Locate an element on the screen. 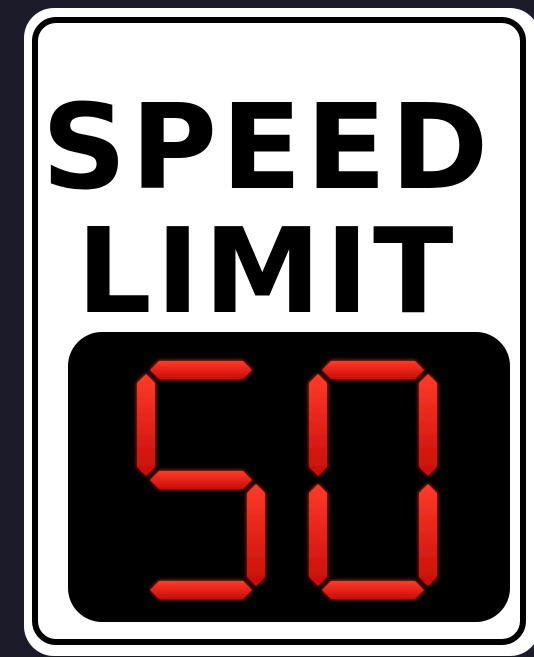 The width and height of the screenshot is (534, 657). digit-1-segment-g is located at coordinates (201, 480).